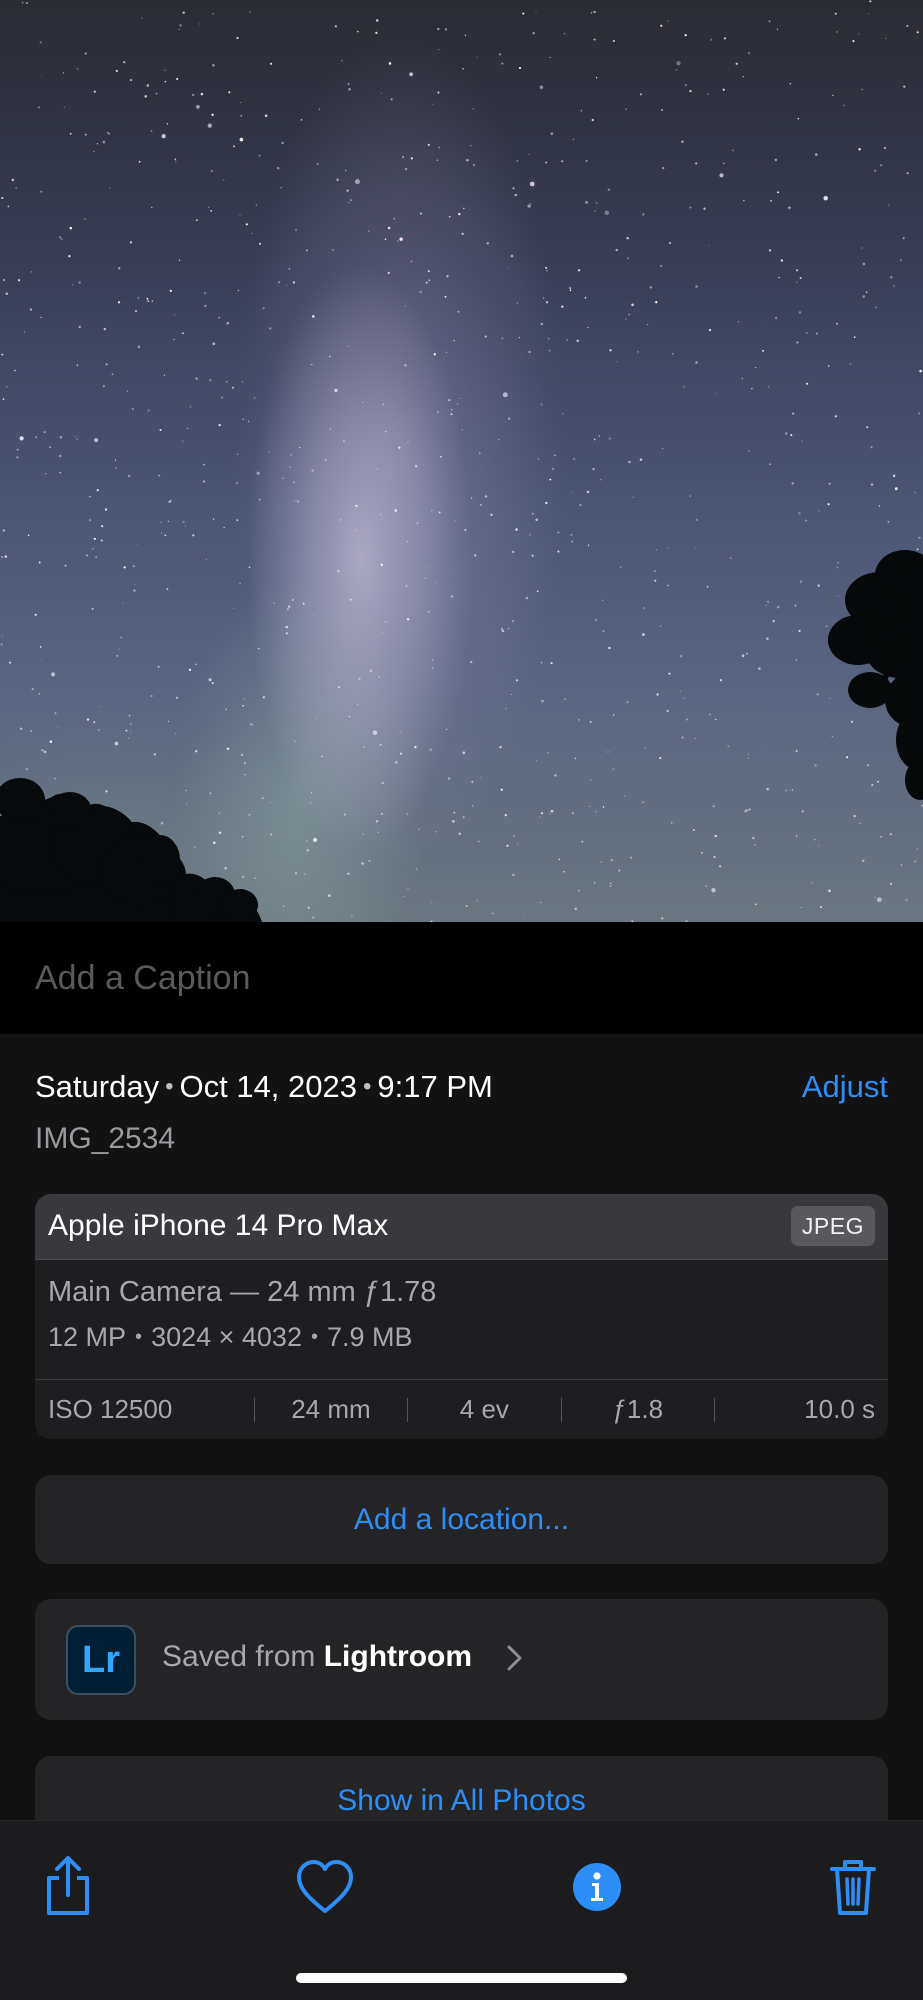 The width and height of the screenshot is (923, 2000). I want to click on share-button, so click(68, 1886).